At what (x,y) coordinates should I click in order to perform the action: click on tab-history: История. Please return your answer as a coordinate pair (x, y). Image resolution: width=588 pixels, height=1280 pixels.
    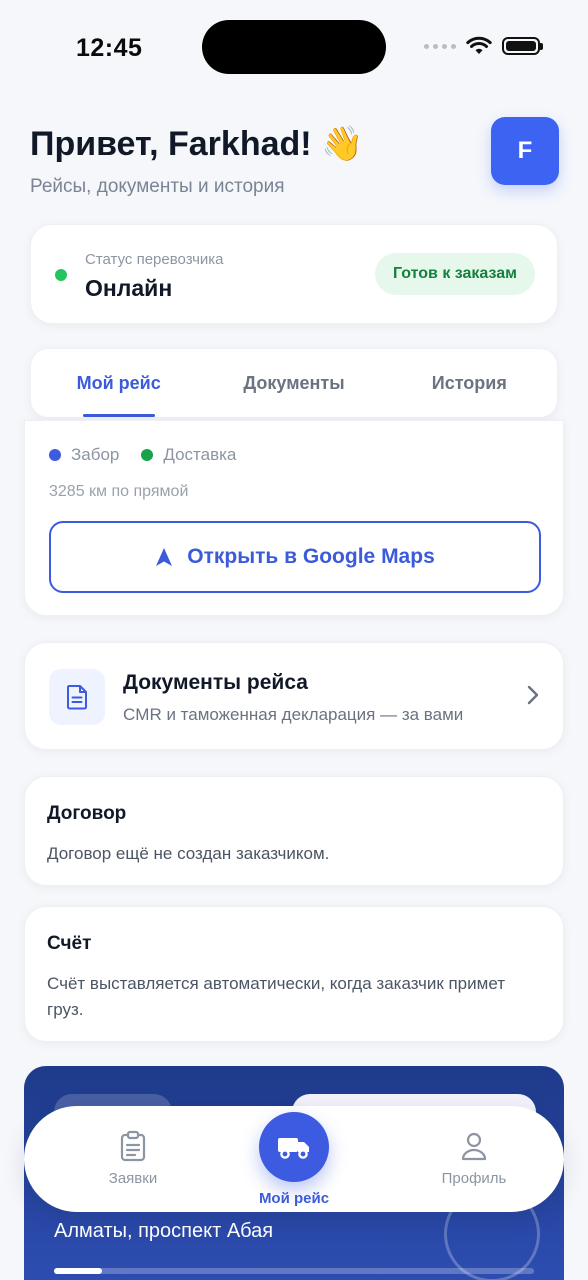
    Looking at the image, I should click on (469, 383).